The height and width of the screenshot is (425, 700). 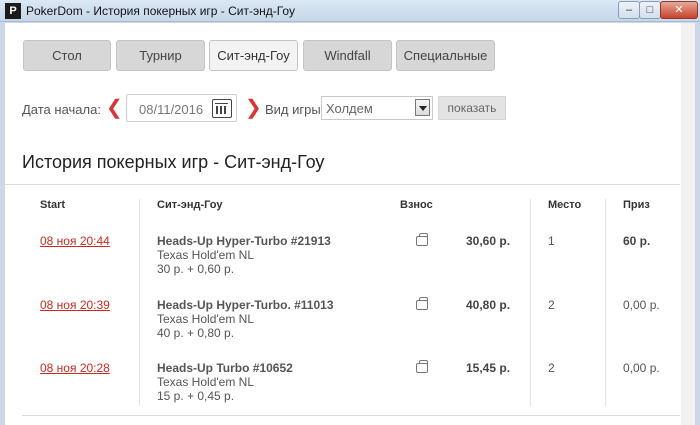 I want to click on header-buyin: Взнос, so click(x=416, y=205).